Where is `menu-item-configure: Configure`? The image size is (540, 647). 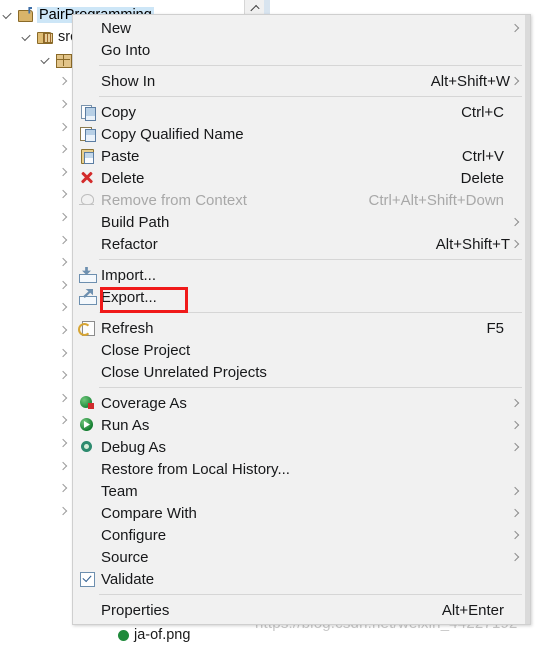
menu-item-configure: Configure is located at coordinates (301, 535).